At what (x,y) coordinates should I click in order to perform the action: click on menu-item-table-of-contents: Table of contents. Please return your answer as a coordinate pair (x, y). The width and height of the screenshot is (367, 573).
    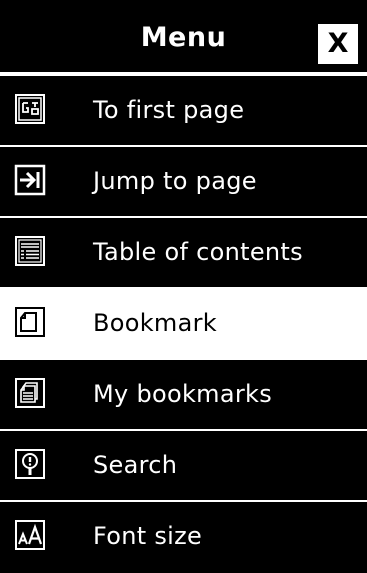
    Looking at the image, I should click on (183, 251).